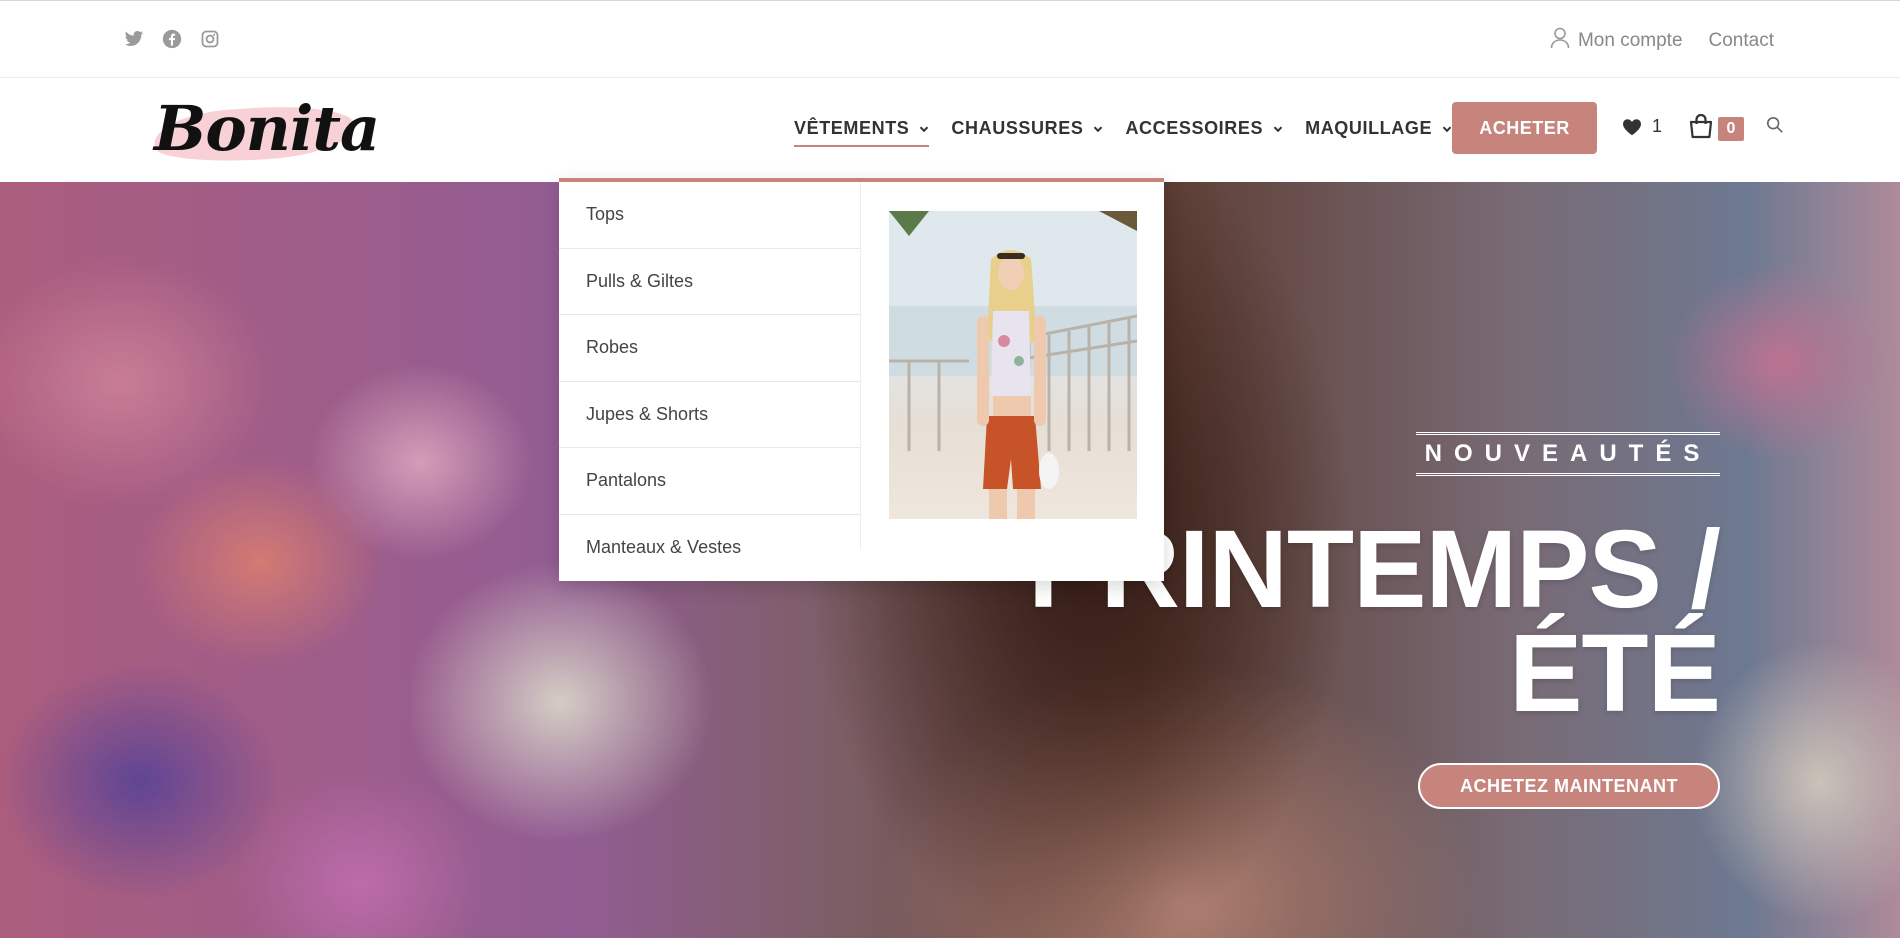 This screenshot has height=938, width=1900. I want to click on nav-item-accessoires: ACCESSOIRES, so click(1204, 132).